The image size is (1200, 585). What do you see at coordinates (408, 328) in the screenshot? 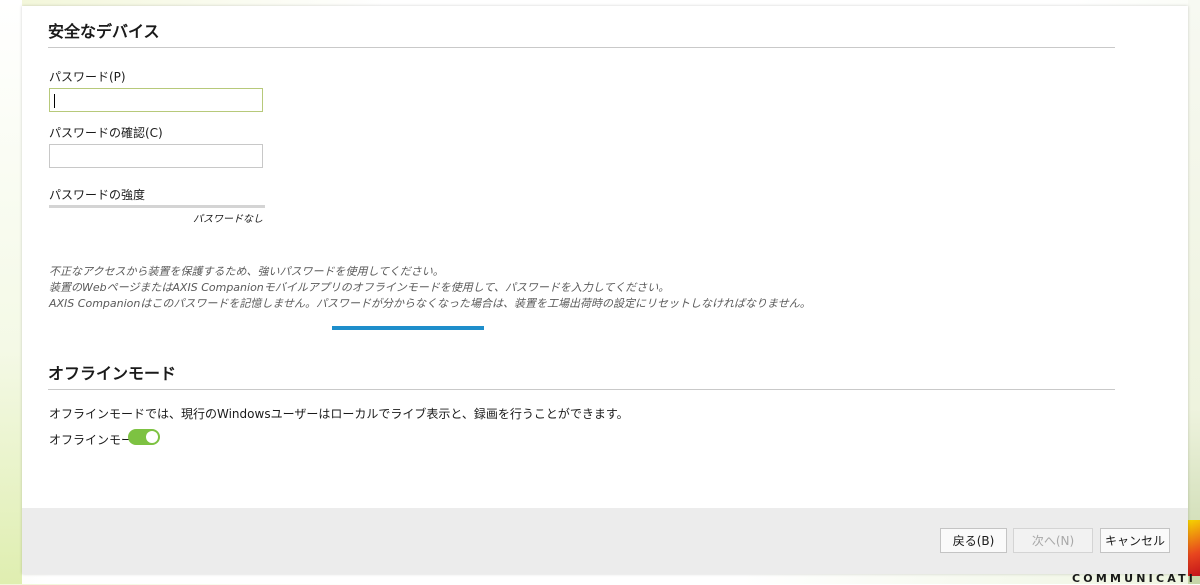
I see `loading-progress-bar` at bounding box center [408, 328].